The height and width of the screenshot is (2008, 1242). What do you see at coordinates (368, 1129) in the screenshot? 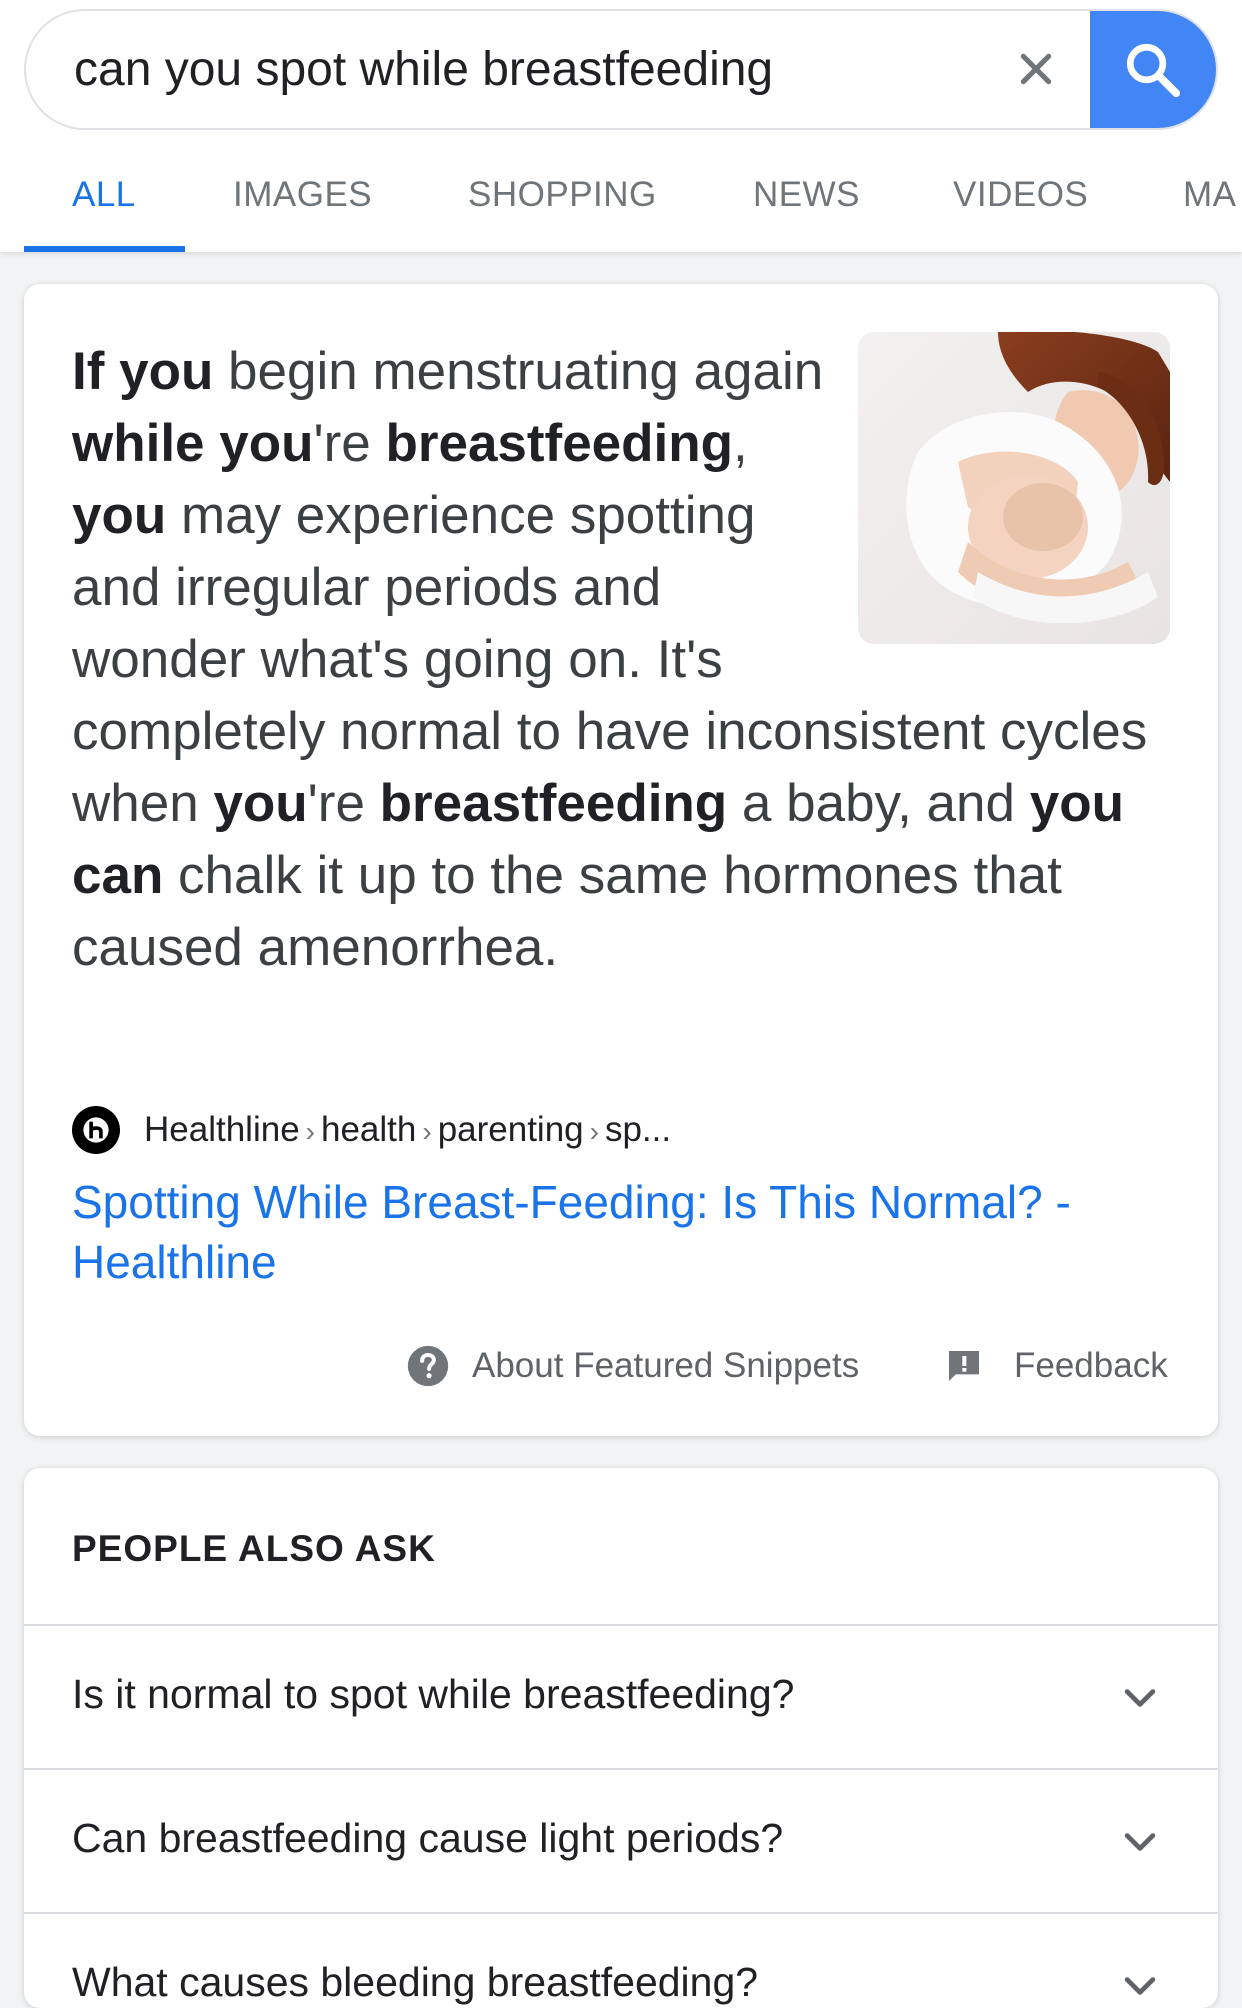
I see `breadcrumb-segment: health` at bounding box center [368, 1129].